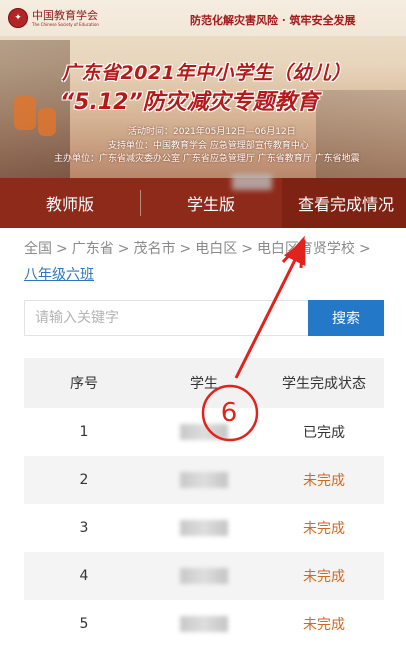 This screenshot has height=665, width=406. What do you see at coordinates (208, 146) in the screenshot?
I see `banner-support-units: 支持单位：中国教育学会 应急管理部宣传教育中心` at bounding box center [208, 146].